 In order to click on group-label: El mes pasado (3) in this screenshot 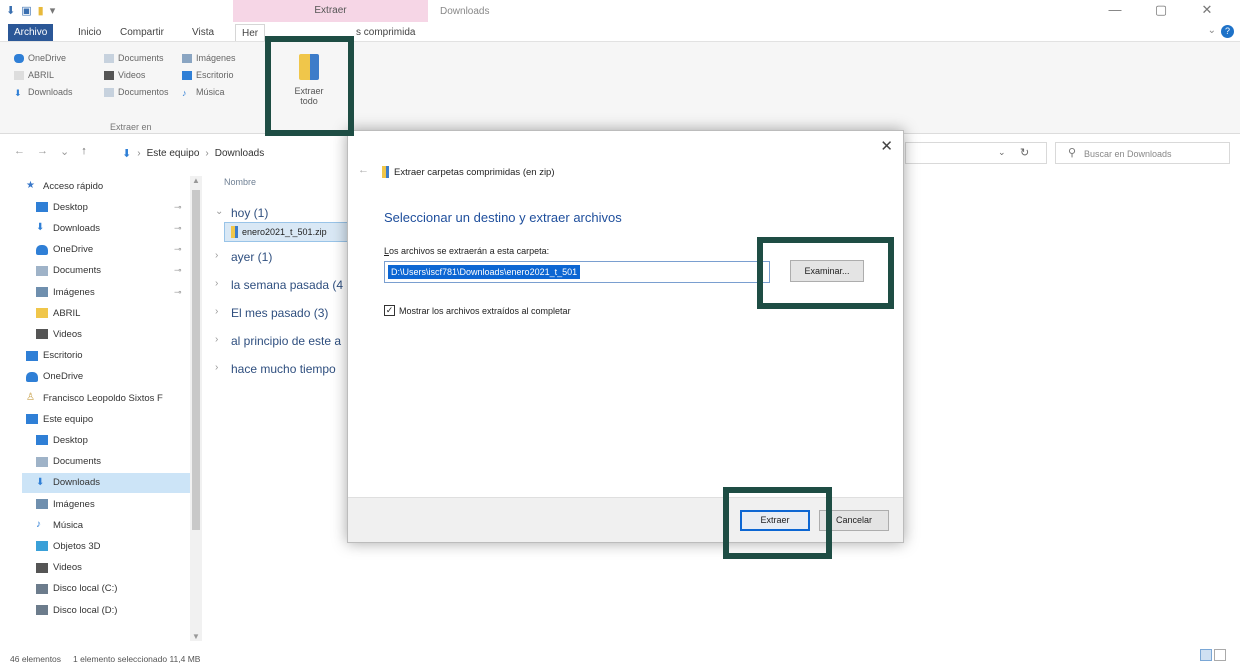, I will do `click(280, 313)`.